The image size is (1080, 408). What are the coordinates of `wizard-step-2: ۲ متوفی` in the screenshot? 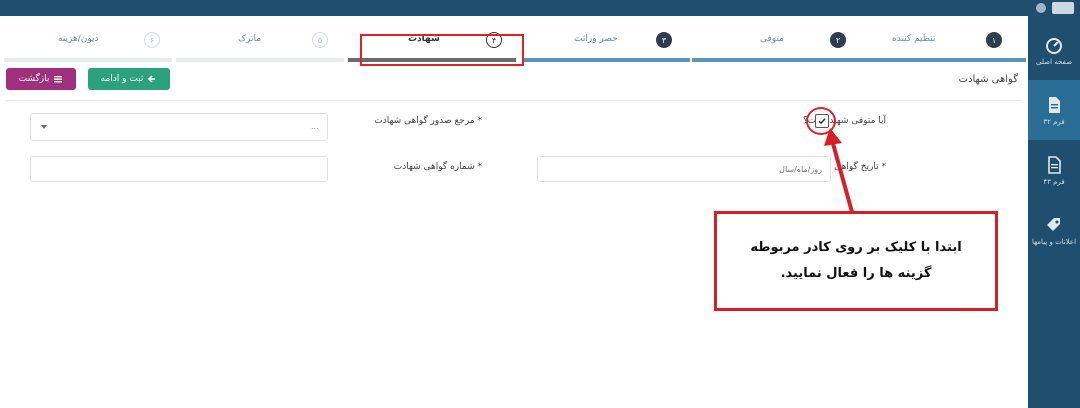 It's located at (776, 46).